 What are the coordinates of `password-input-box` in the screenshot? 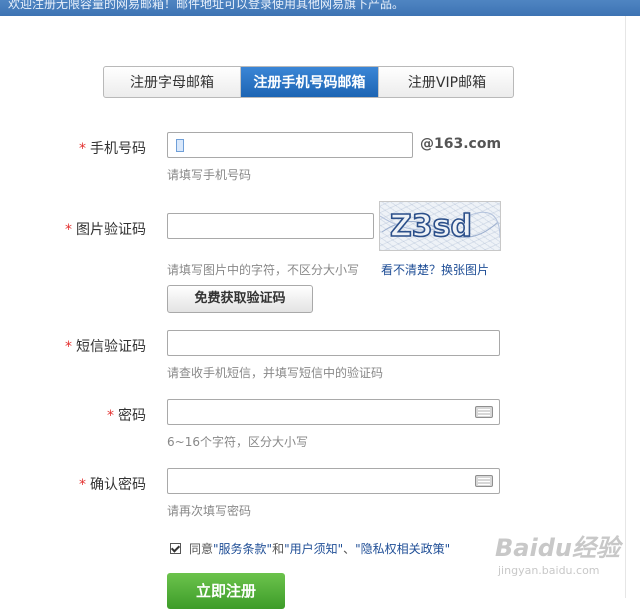 It's located at (333, 412).